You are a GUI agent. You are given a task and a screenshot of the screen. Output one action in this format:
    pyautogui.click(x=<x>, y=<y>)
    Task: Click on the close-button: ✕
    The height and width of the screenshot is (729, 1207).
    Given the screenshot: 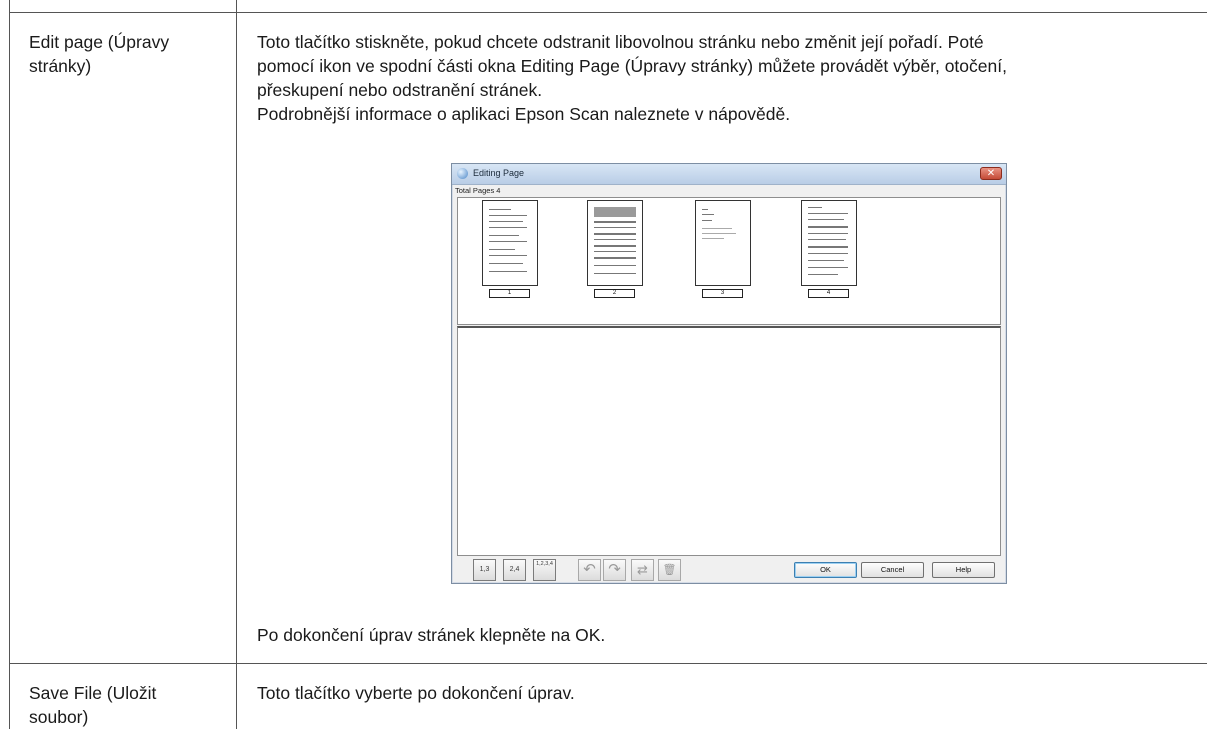 What is the action you would take?
    pyautogui.click(x=991, y=173)
    